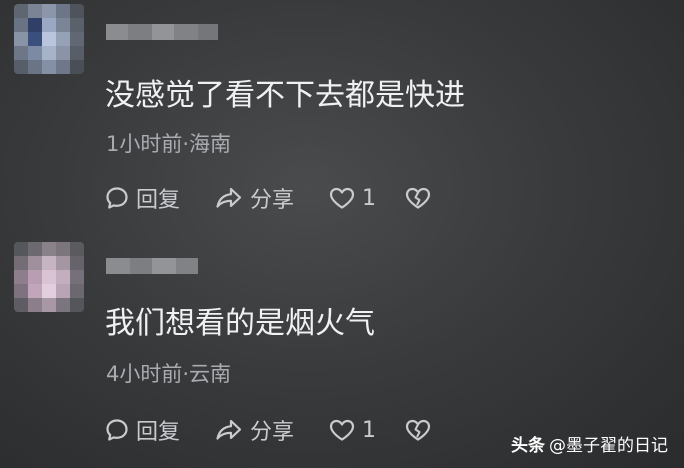 Image resolution: width=684 pixels, height=468 pixels. I want to click on watermark-brand: 头条, so click(528, 446).